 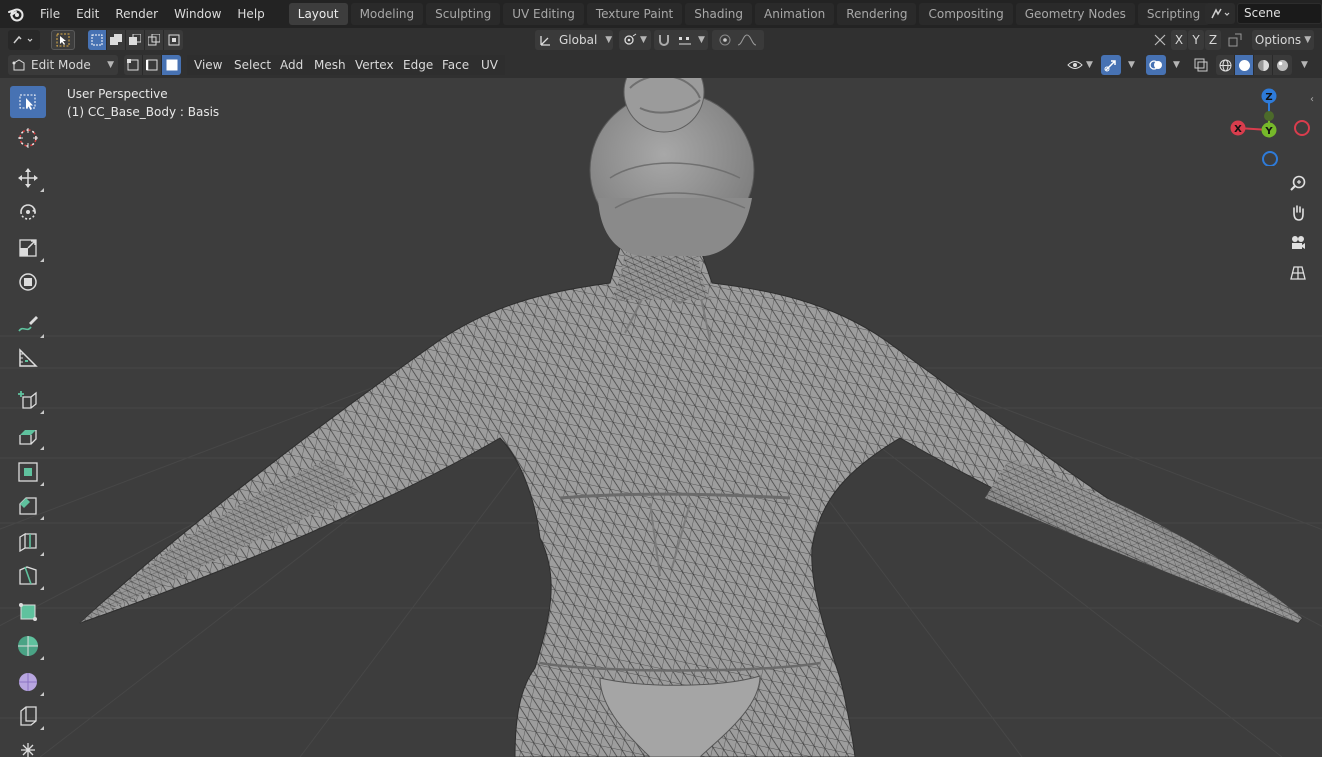 I want to click on proportional-editing-group, so click(x=738, y=40).